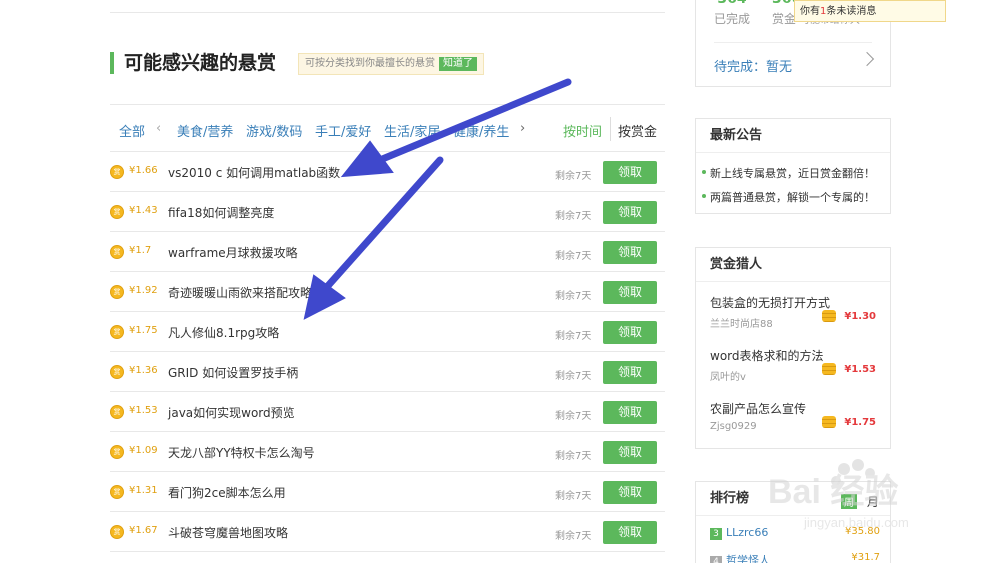  Describe the element at coordinates (387, 492) in the screenshot. I see `list-item: 赏 ¥1.31 看门狗2ce脚本怎么用 剩余7天 领取` at that location.